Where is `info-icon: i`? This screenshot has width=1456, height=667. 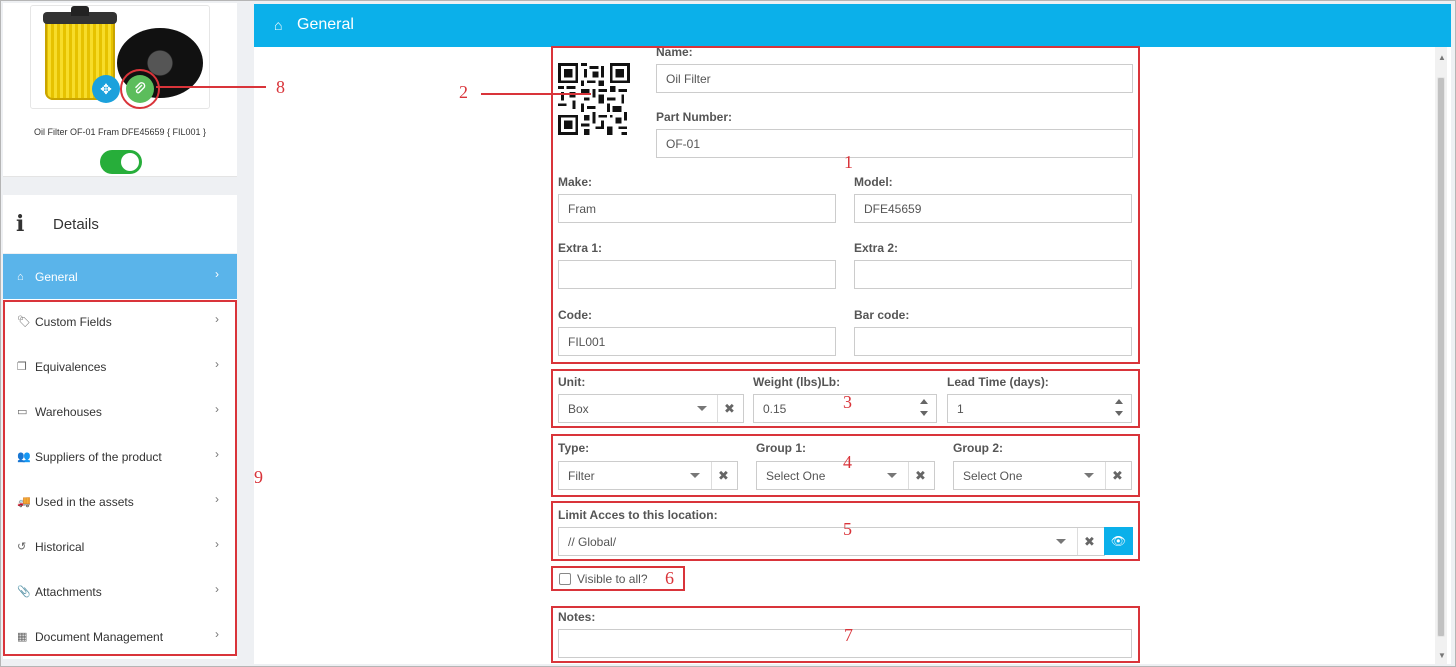
info-icon: i is located at coordinates (20, 224).